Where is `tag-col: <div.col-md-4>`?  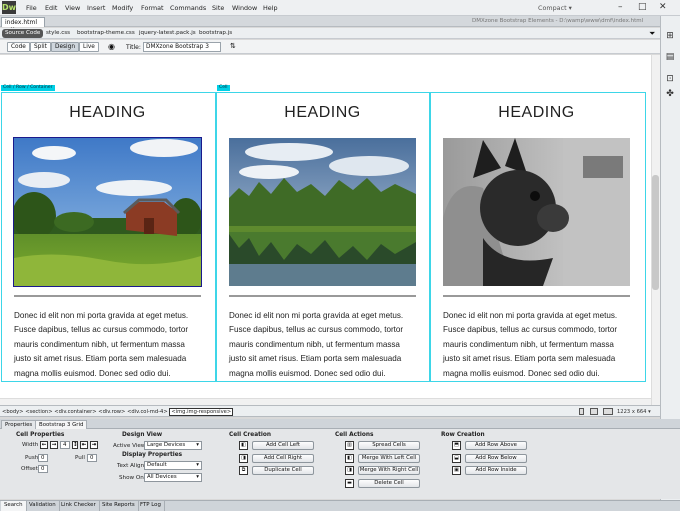
tag-col: <div.col-md-4> is located at coordinates (147, 412).